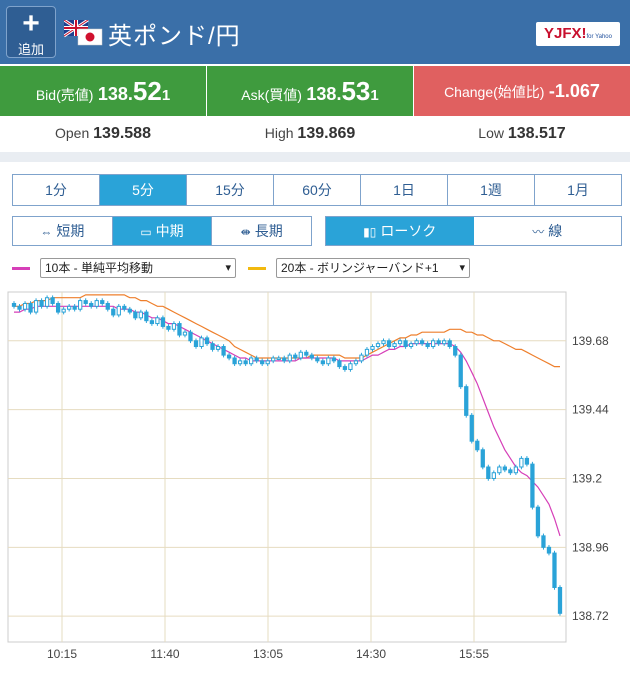 The image size is (630, 674). Describe the element at coordinates (31, 23) in the screenshot. I see `plus-icon: +` at that location.